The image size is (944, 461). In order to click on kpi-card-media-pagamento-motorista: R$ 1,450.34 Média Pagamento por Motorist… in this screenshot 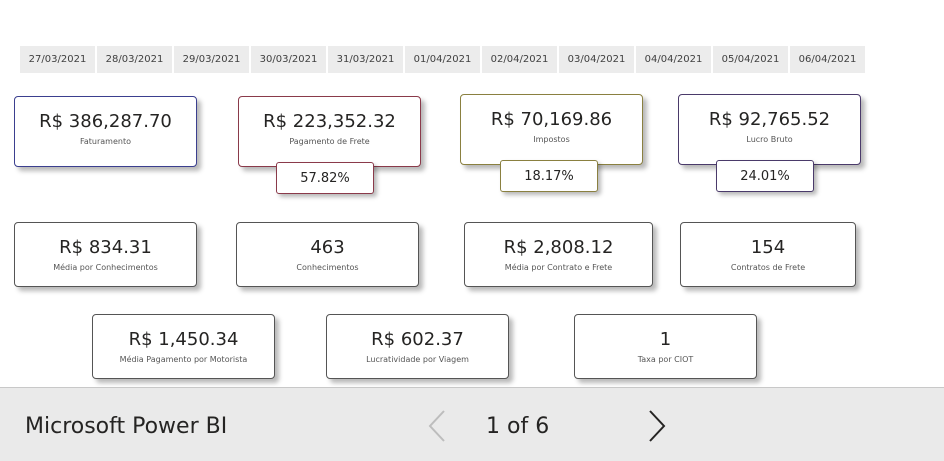, I will do `click(183, 346)`.